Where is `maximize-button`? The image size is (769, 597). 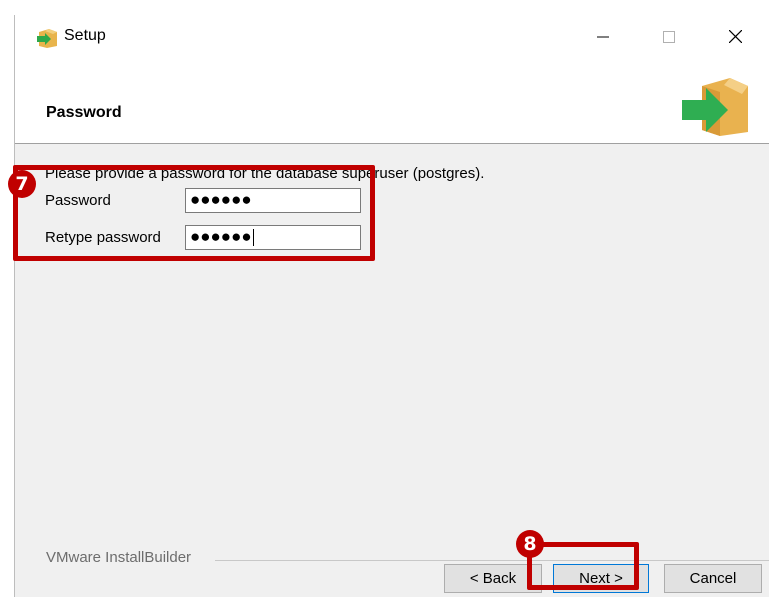 maximize-button is located at coordinates (669, 36).